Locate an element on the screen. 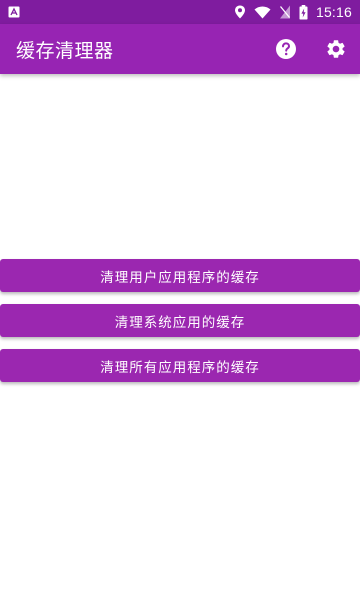 The height and width of the screenshot is (600, 360). clean-user-apps-cache-button: 清理用户应用程序的缓存 is located at coordinates (180, 275).